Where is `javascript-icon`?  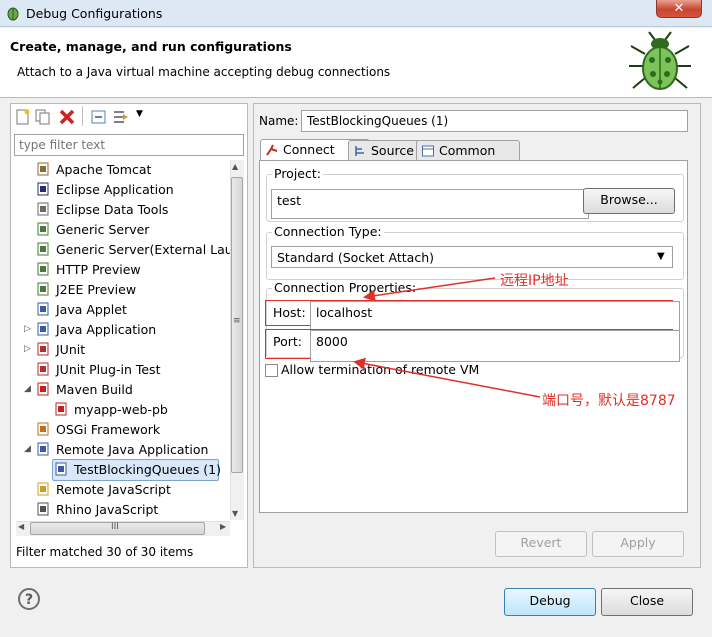 javascript-icon is located at coordinates (43, 489).